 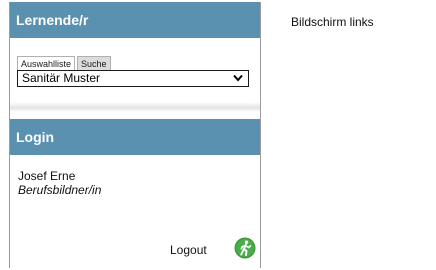 What do you see at coordinates (133, 78) in the screenshot?
I see `learner-select: Sanitär Muster` at bounding box center [133, 78].